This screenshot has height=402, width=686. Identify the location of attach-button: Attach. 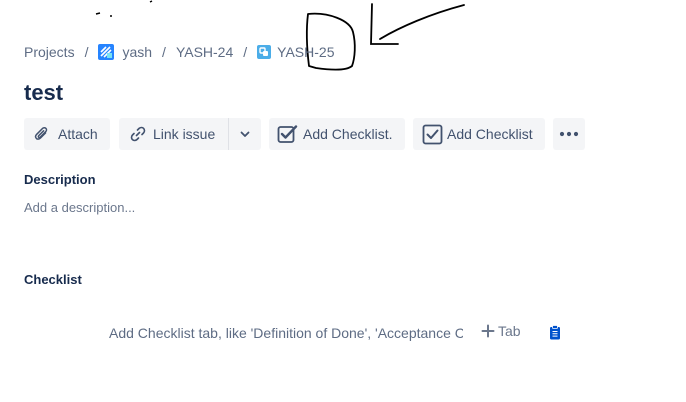
(67, 134).